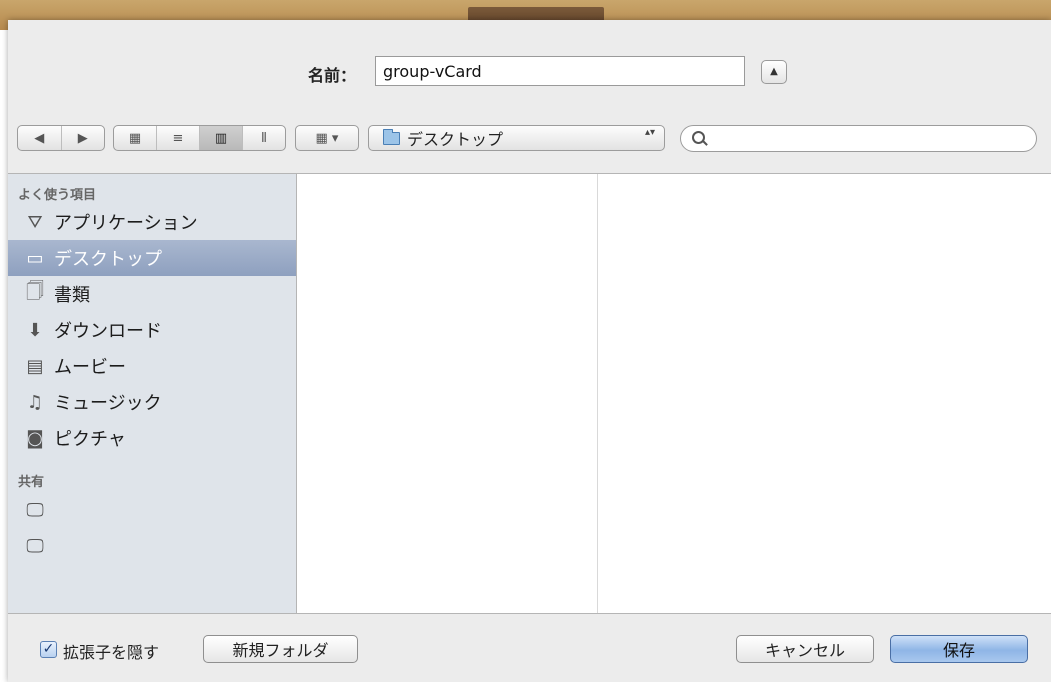 The height and width of the screenshot is (682, 1051). Describe the element at coordinates (31, 482) in the screenshot. I see `shared-header: 共有` at that location.